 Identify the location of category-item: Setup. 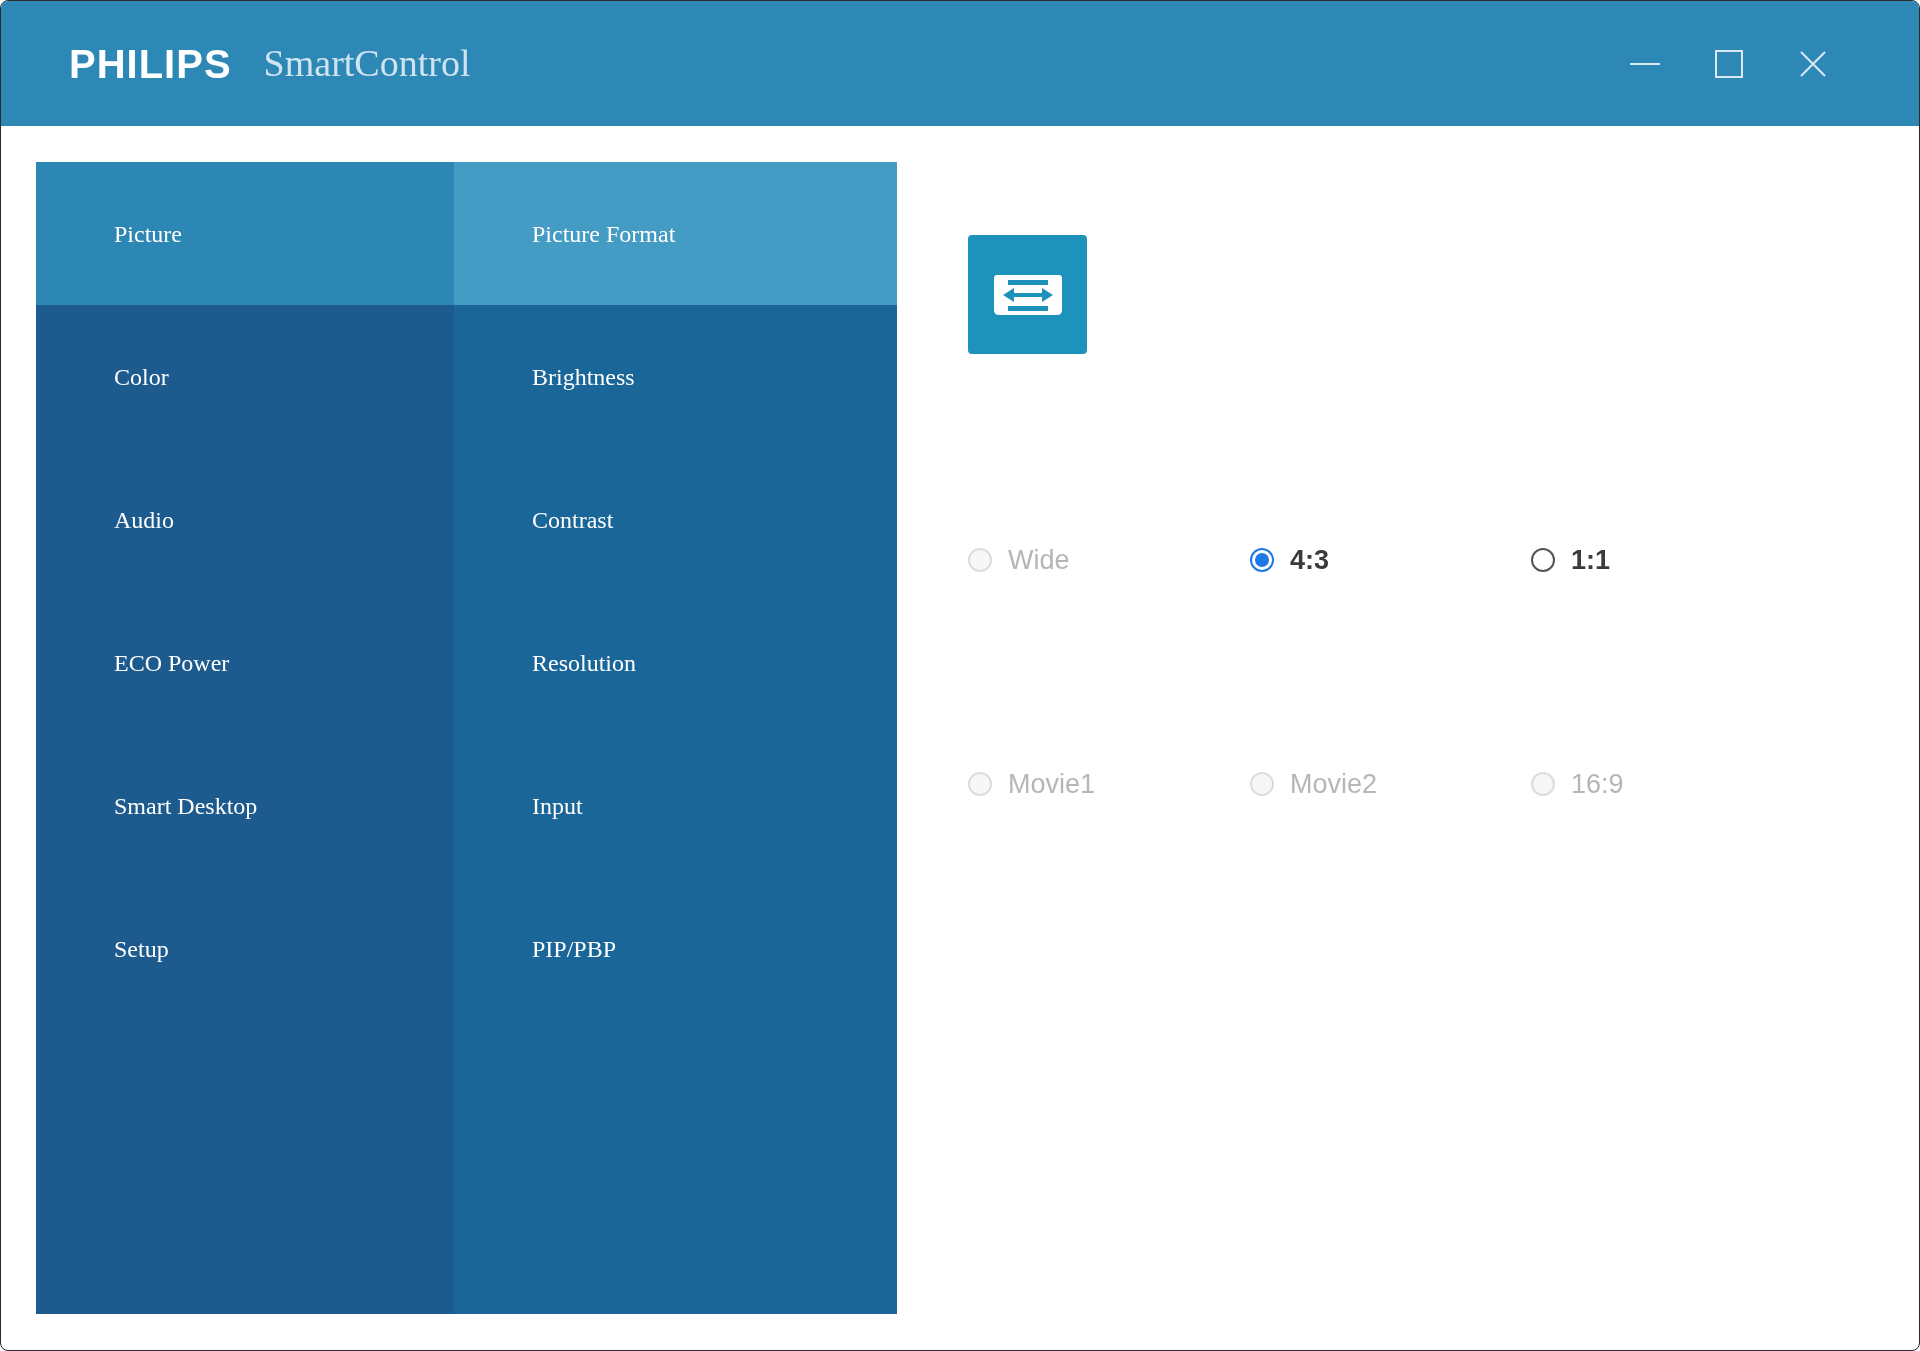
(245, 948).